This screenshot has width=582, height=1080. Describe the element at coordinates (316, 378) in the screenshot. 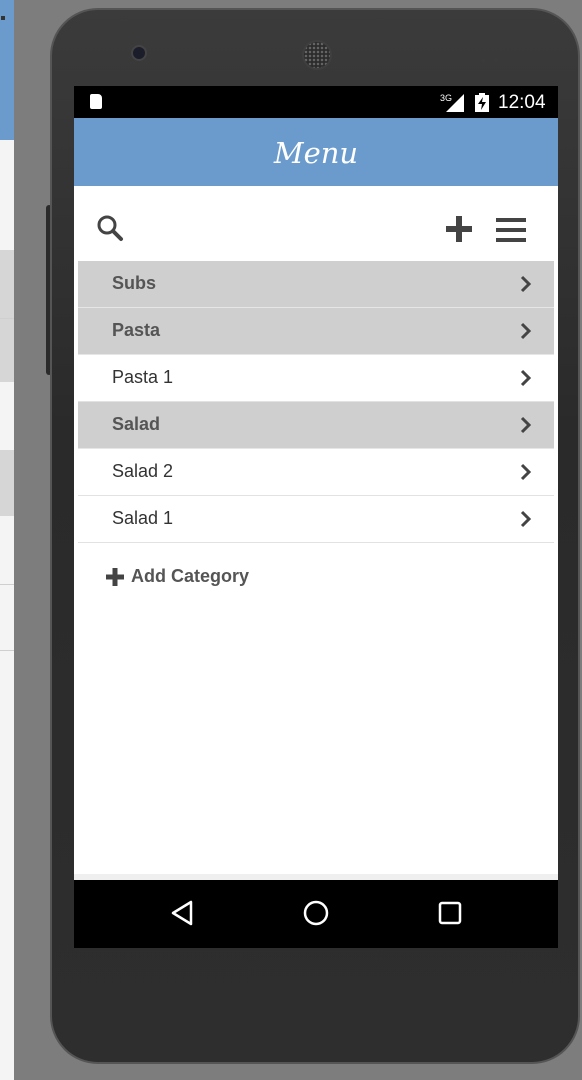

I see `list-item: Pasta 1` at that location.